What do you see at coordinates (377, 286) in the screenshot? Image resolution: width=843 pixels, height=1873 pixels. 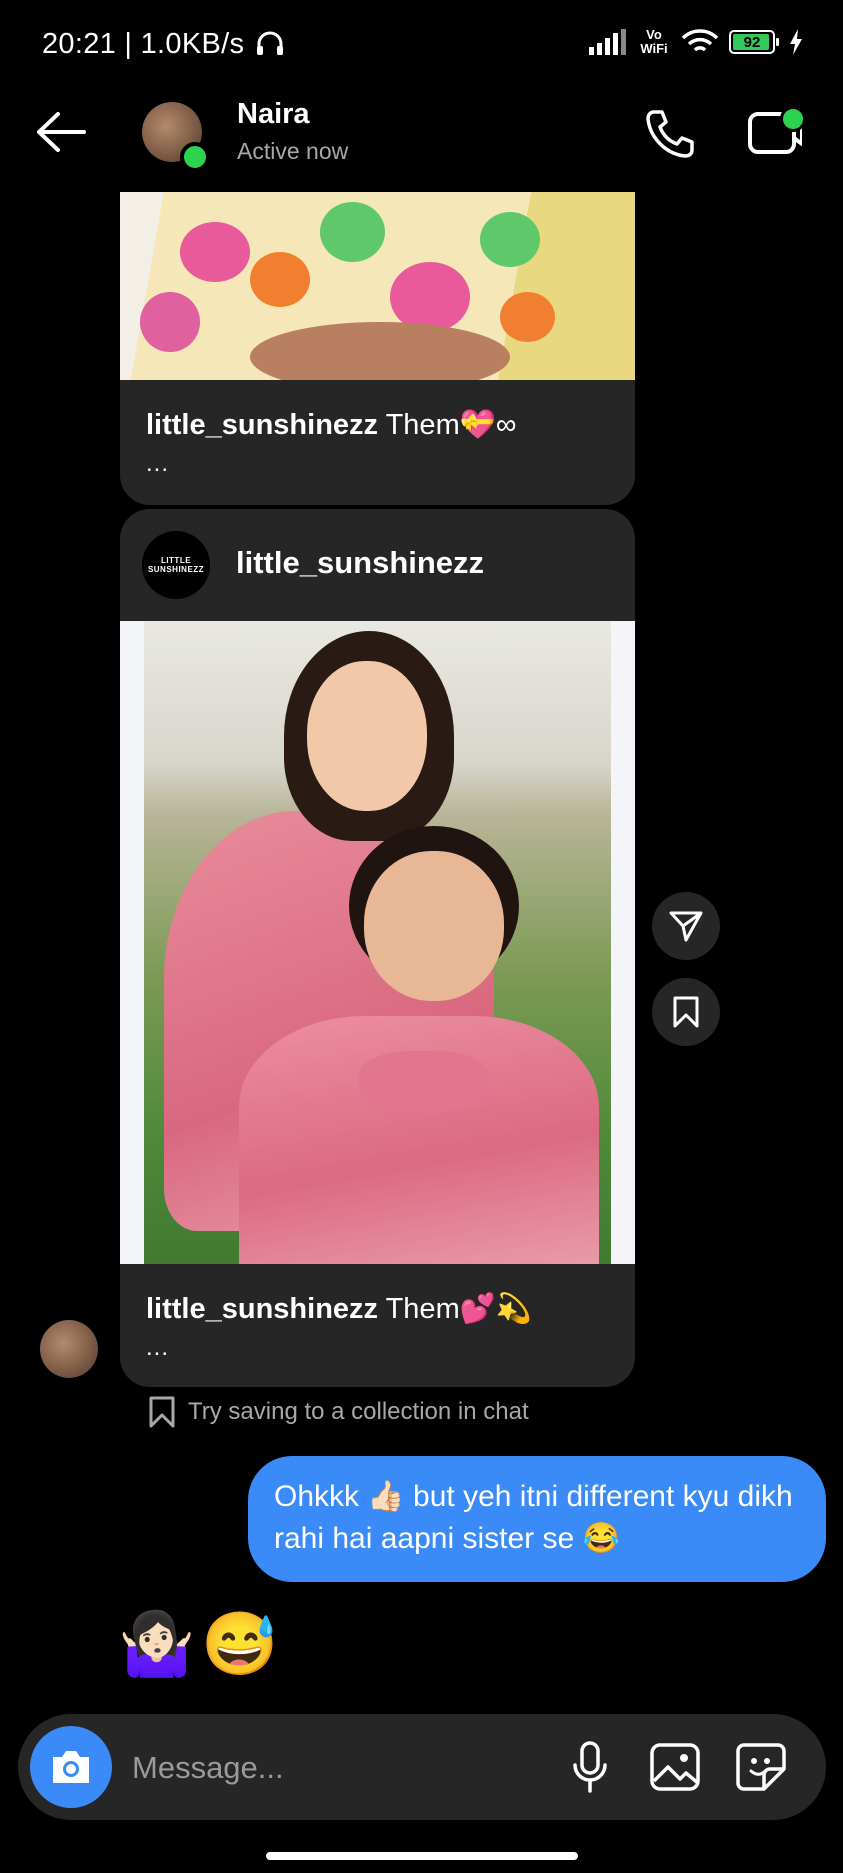 I see `shared-post-image` at bounding box center [377, 286].